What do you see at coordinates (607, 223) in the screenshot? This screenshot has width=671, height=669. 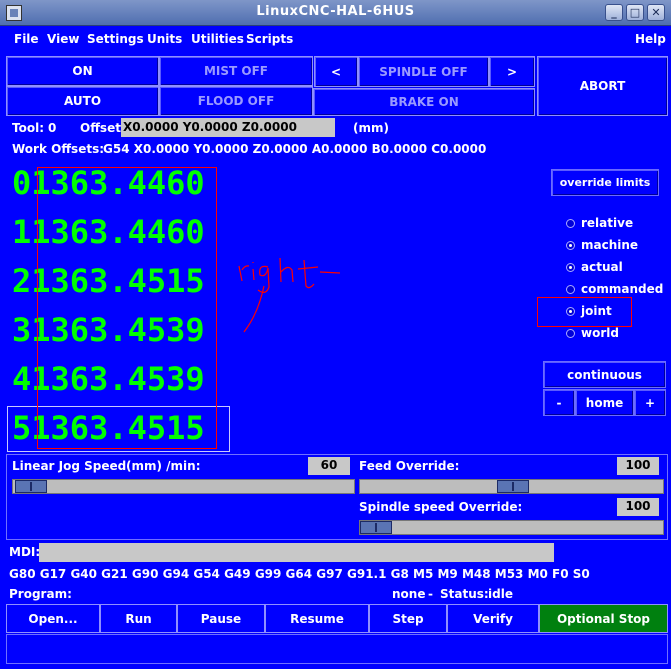 I see `radio-label-relative: relative` at bounding box center [607, 223].